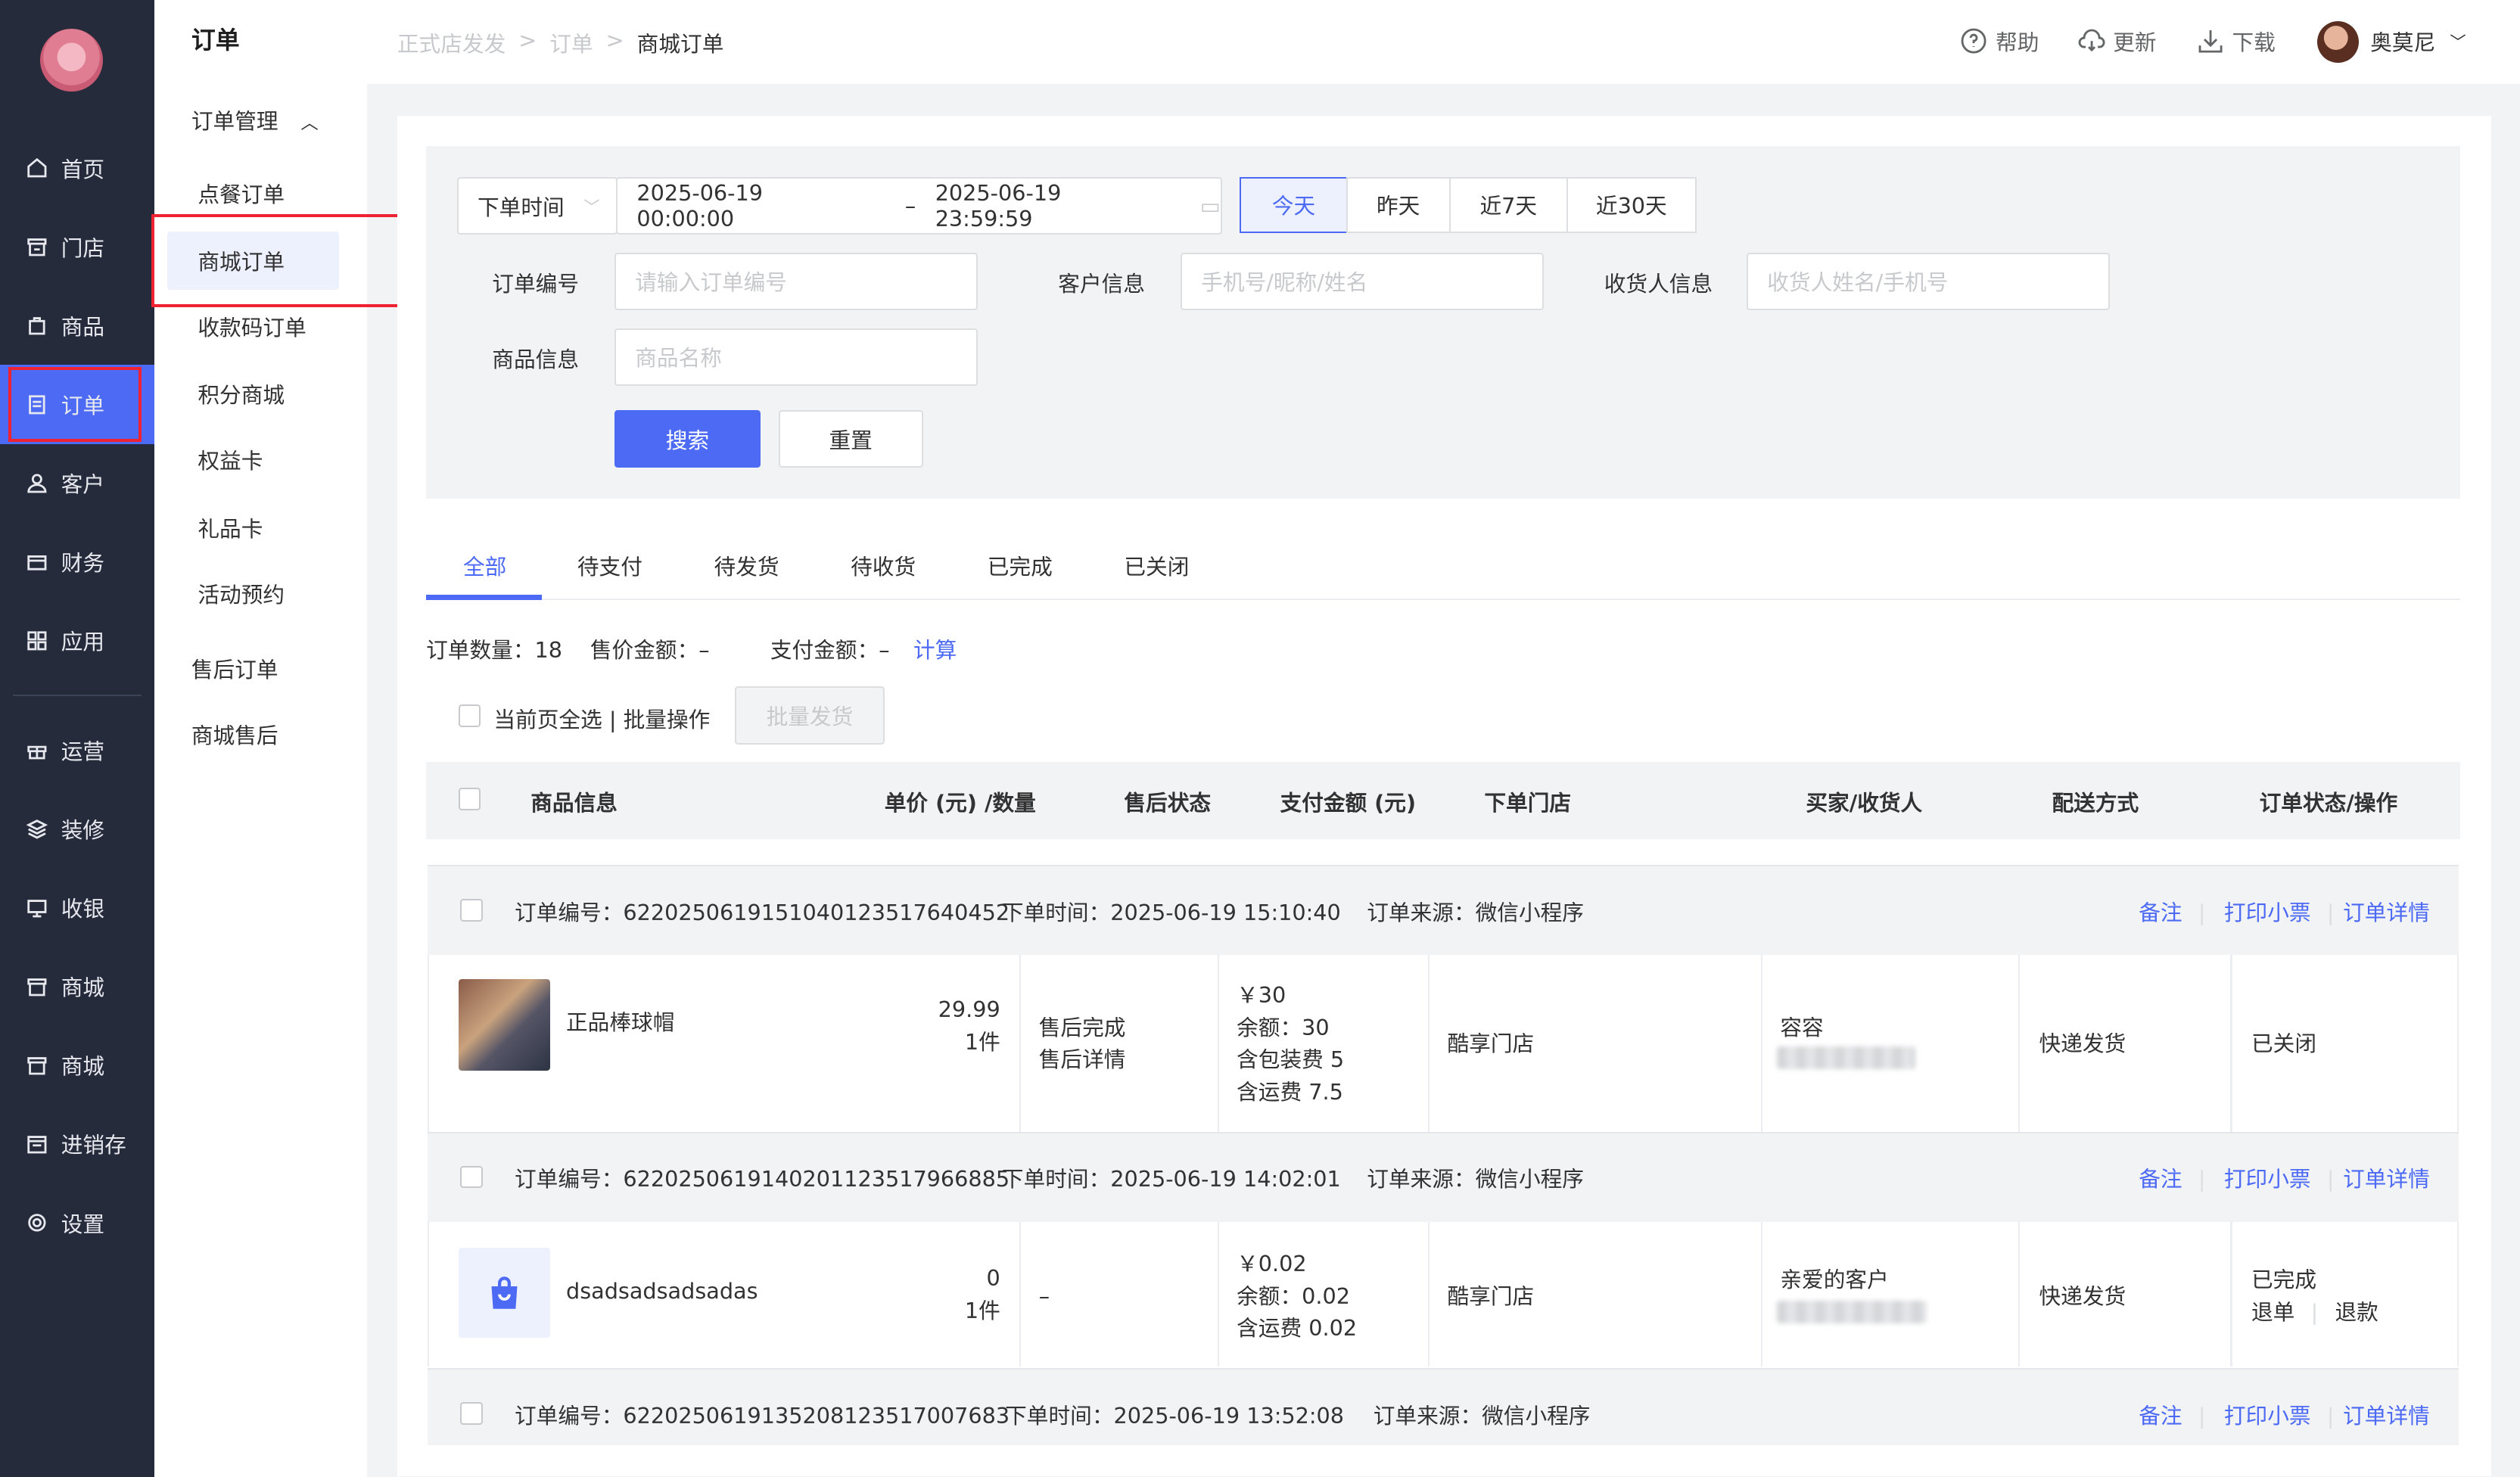 Image resolution: width=2520 pixels, height=1477 pixels. Describe the element at coordinates (1443, 599) in the screenshot. I see `tabs-divider` at that location.